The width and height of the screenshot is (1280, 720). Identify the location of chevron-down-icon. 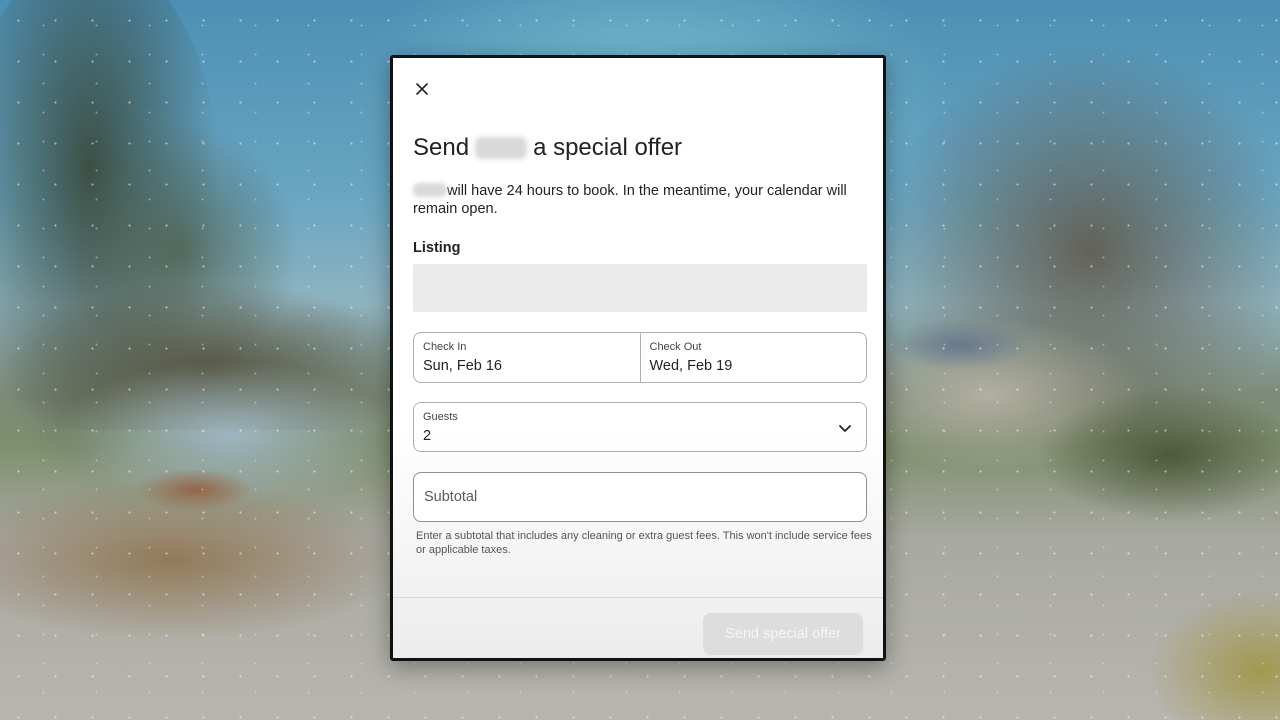
(845, 428).